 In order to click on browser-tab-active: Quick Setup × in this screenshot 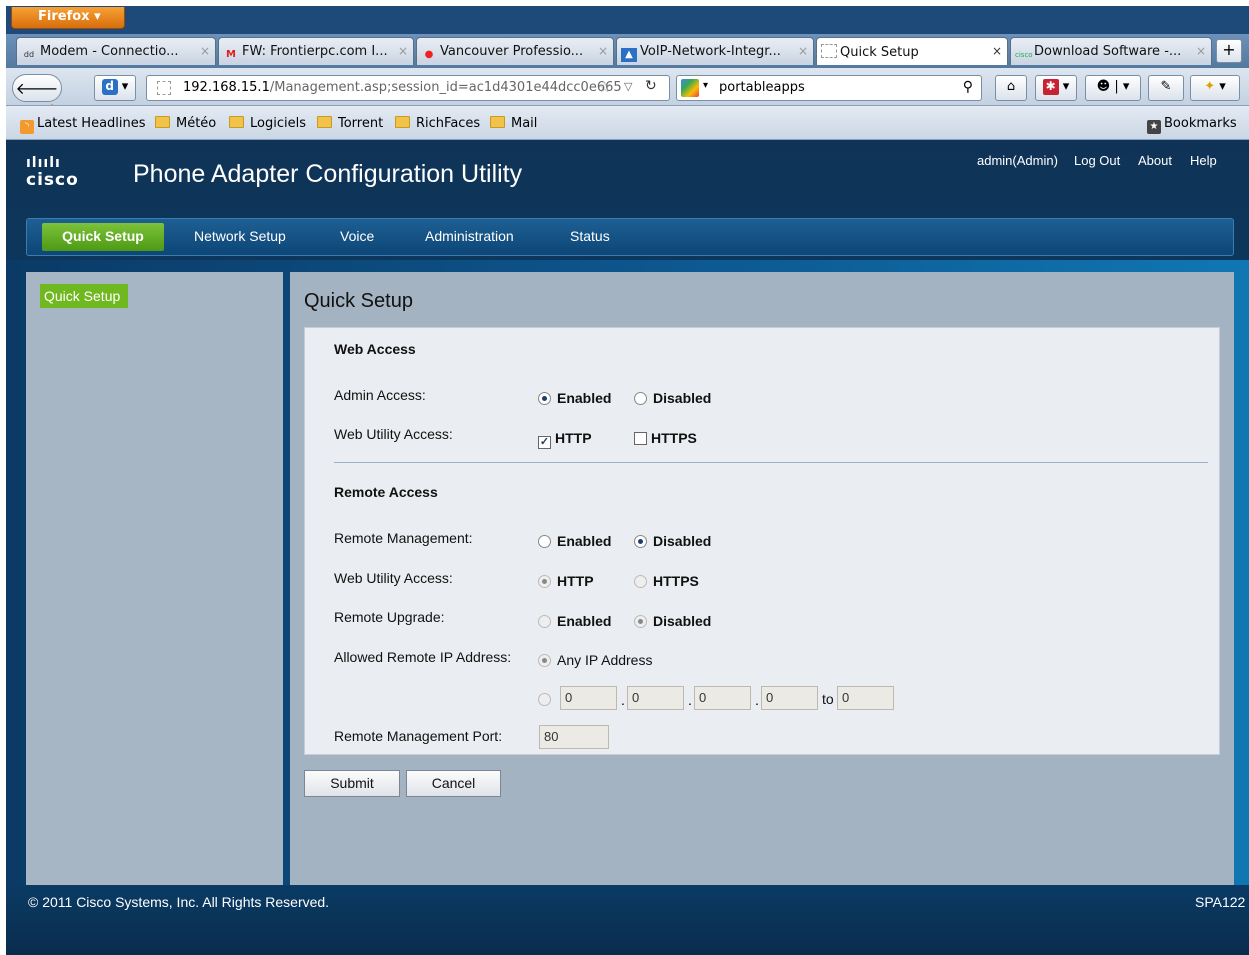, I will do `click(912, 51)`.